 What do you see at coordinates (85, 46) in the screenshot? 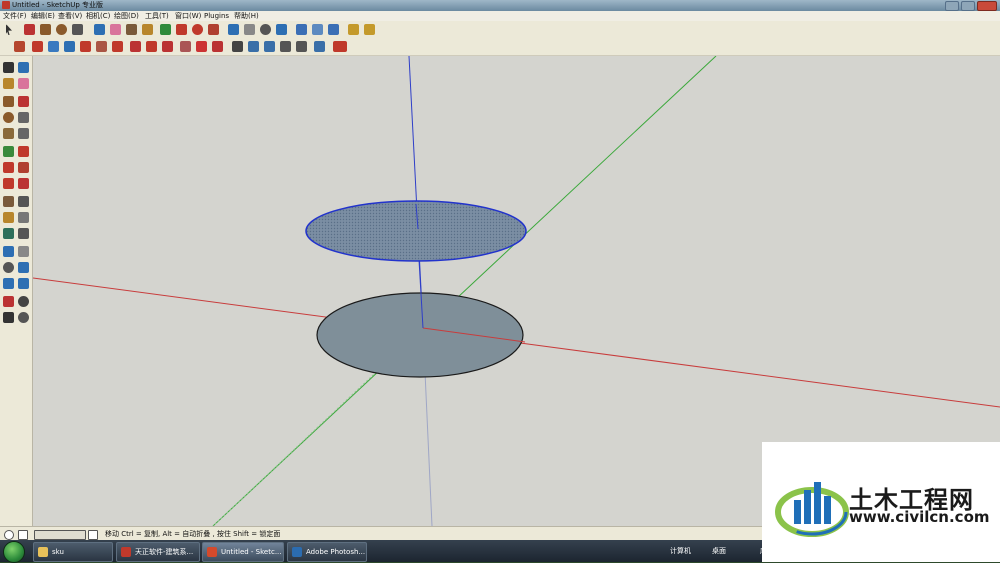
I see `drape-icon` at bounding box center [85, 46].